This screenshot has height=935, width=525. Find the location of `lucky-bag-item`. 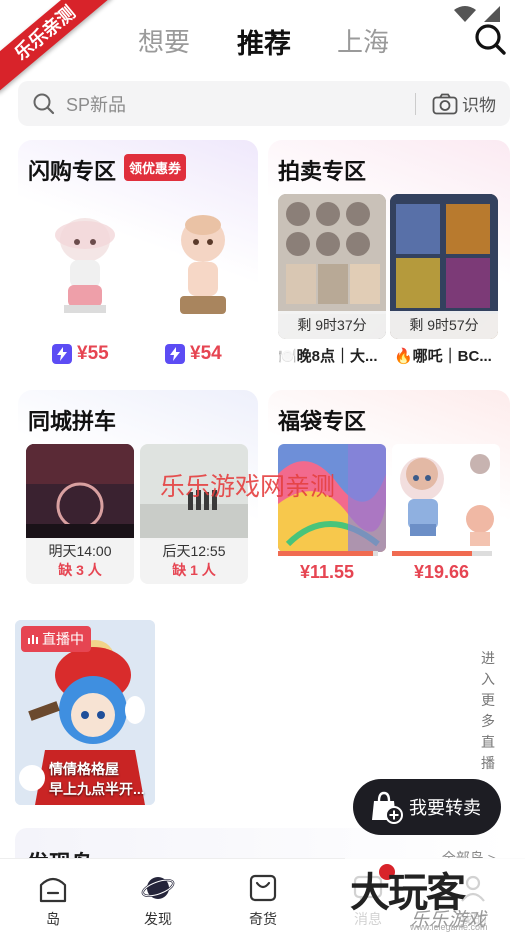

lucky-bag-item is located at coordinates (446, 498).